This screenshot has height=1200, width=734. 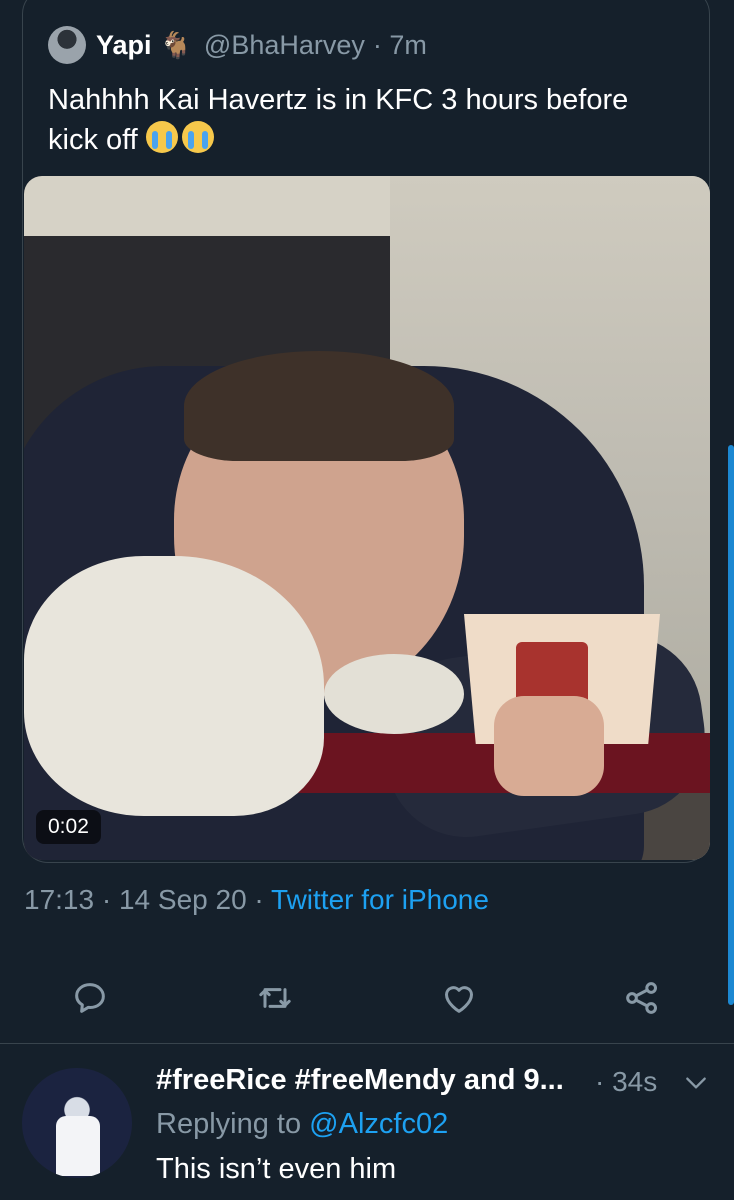 What do you see at coordinates (276, 1169) in the screenshot?
I see `reply-text: This isn’t even him` at bounding box center [276, 1169].